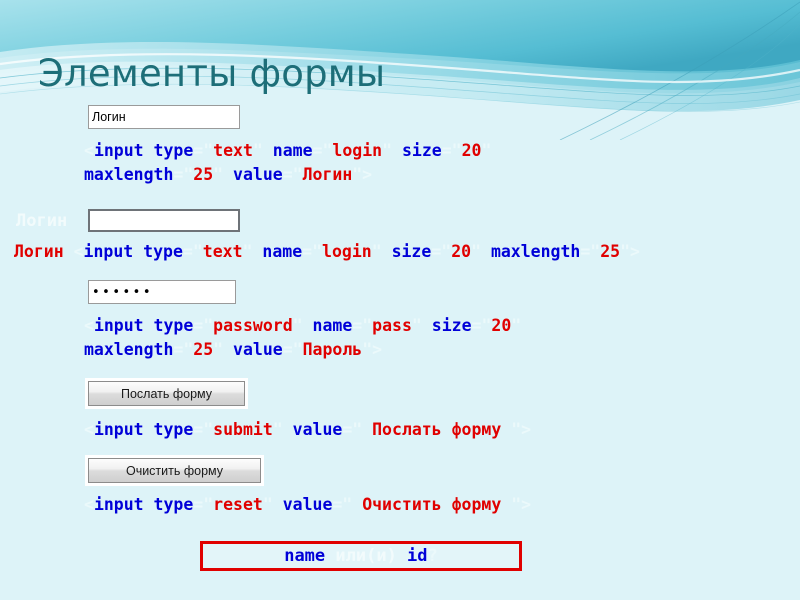  I want to click on submit-button-line0-token-7: Послать форму, so click(437, 429).